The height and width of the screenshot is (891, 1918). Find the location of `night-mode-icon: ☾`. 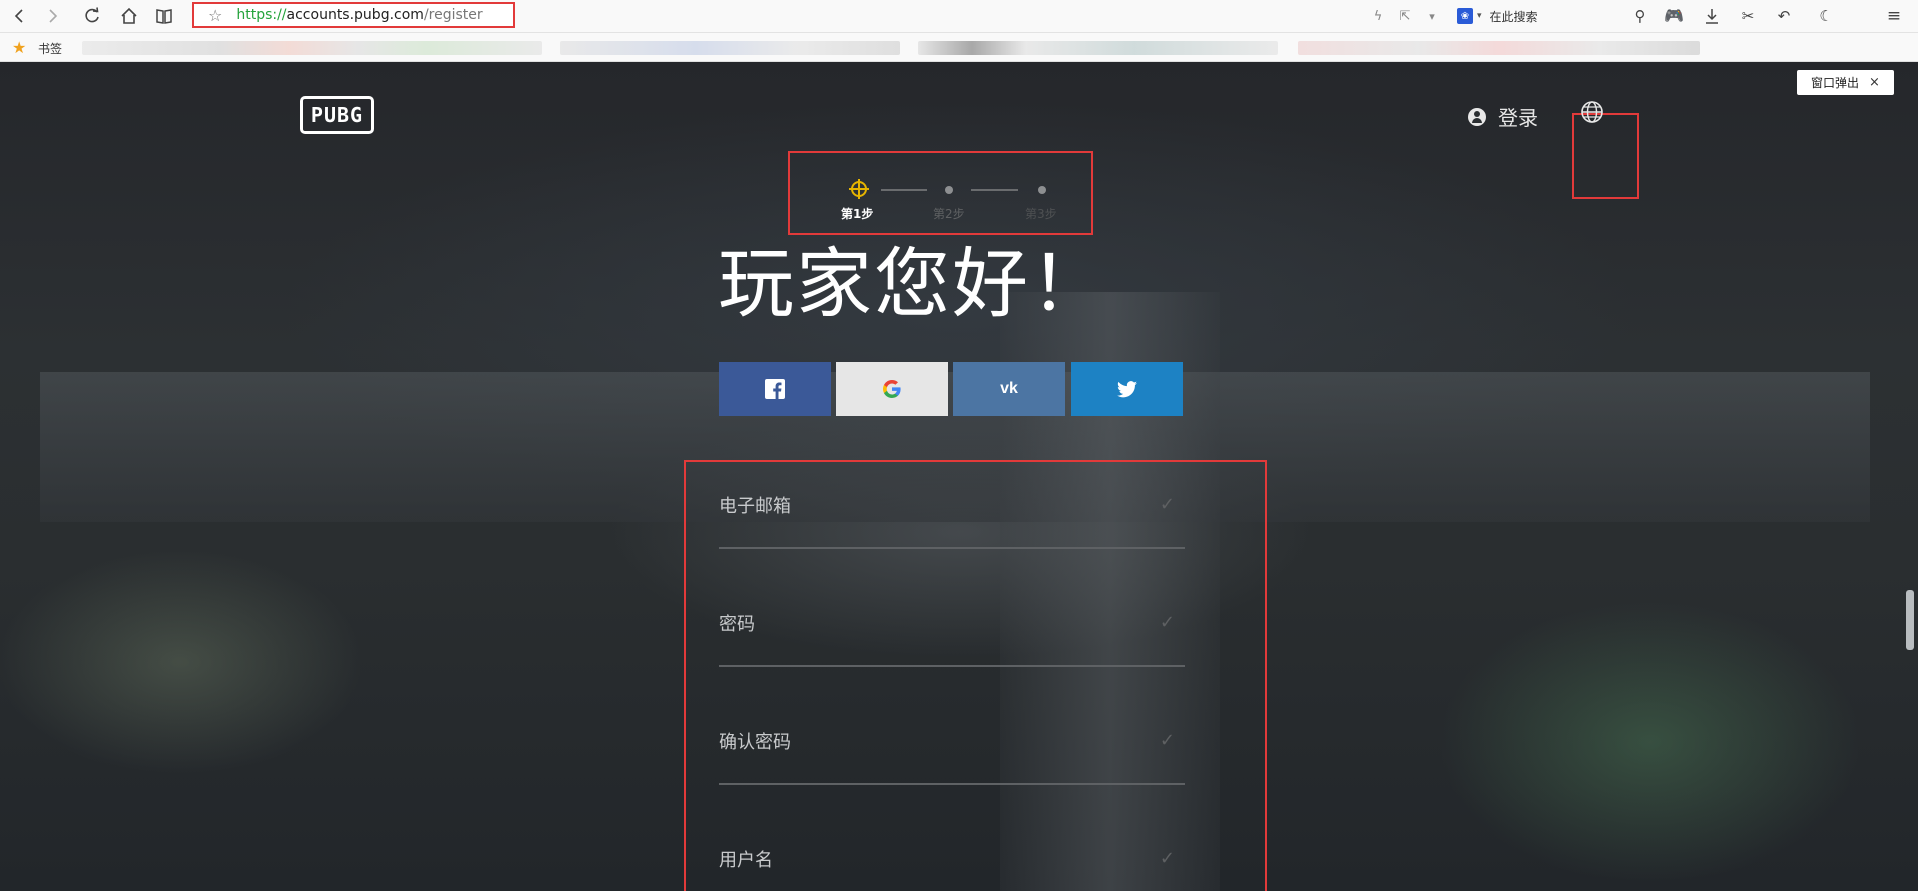

night-mode-icon: ☾ is located at coordinates (1826, 16).